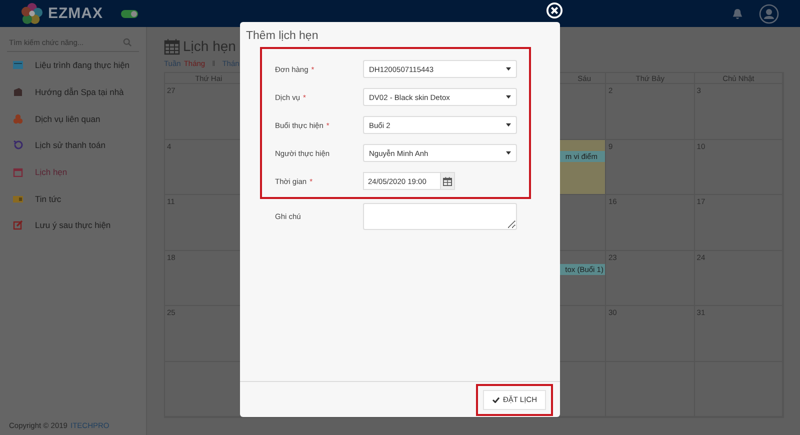 The width and height of the screenshot is (800, 435). Describe the element at coordinates (440, 216) in the screenshot. I see `note-field` at that location.